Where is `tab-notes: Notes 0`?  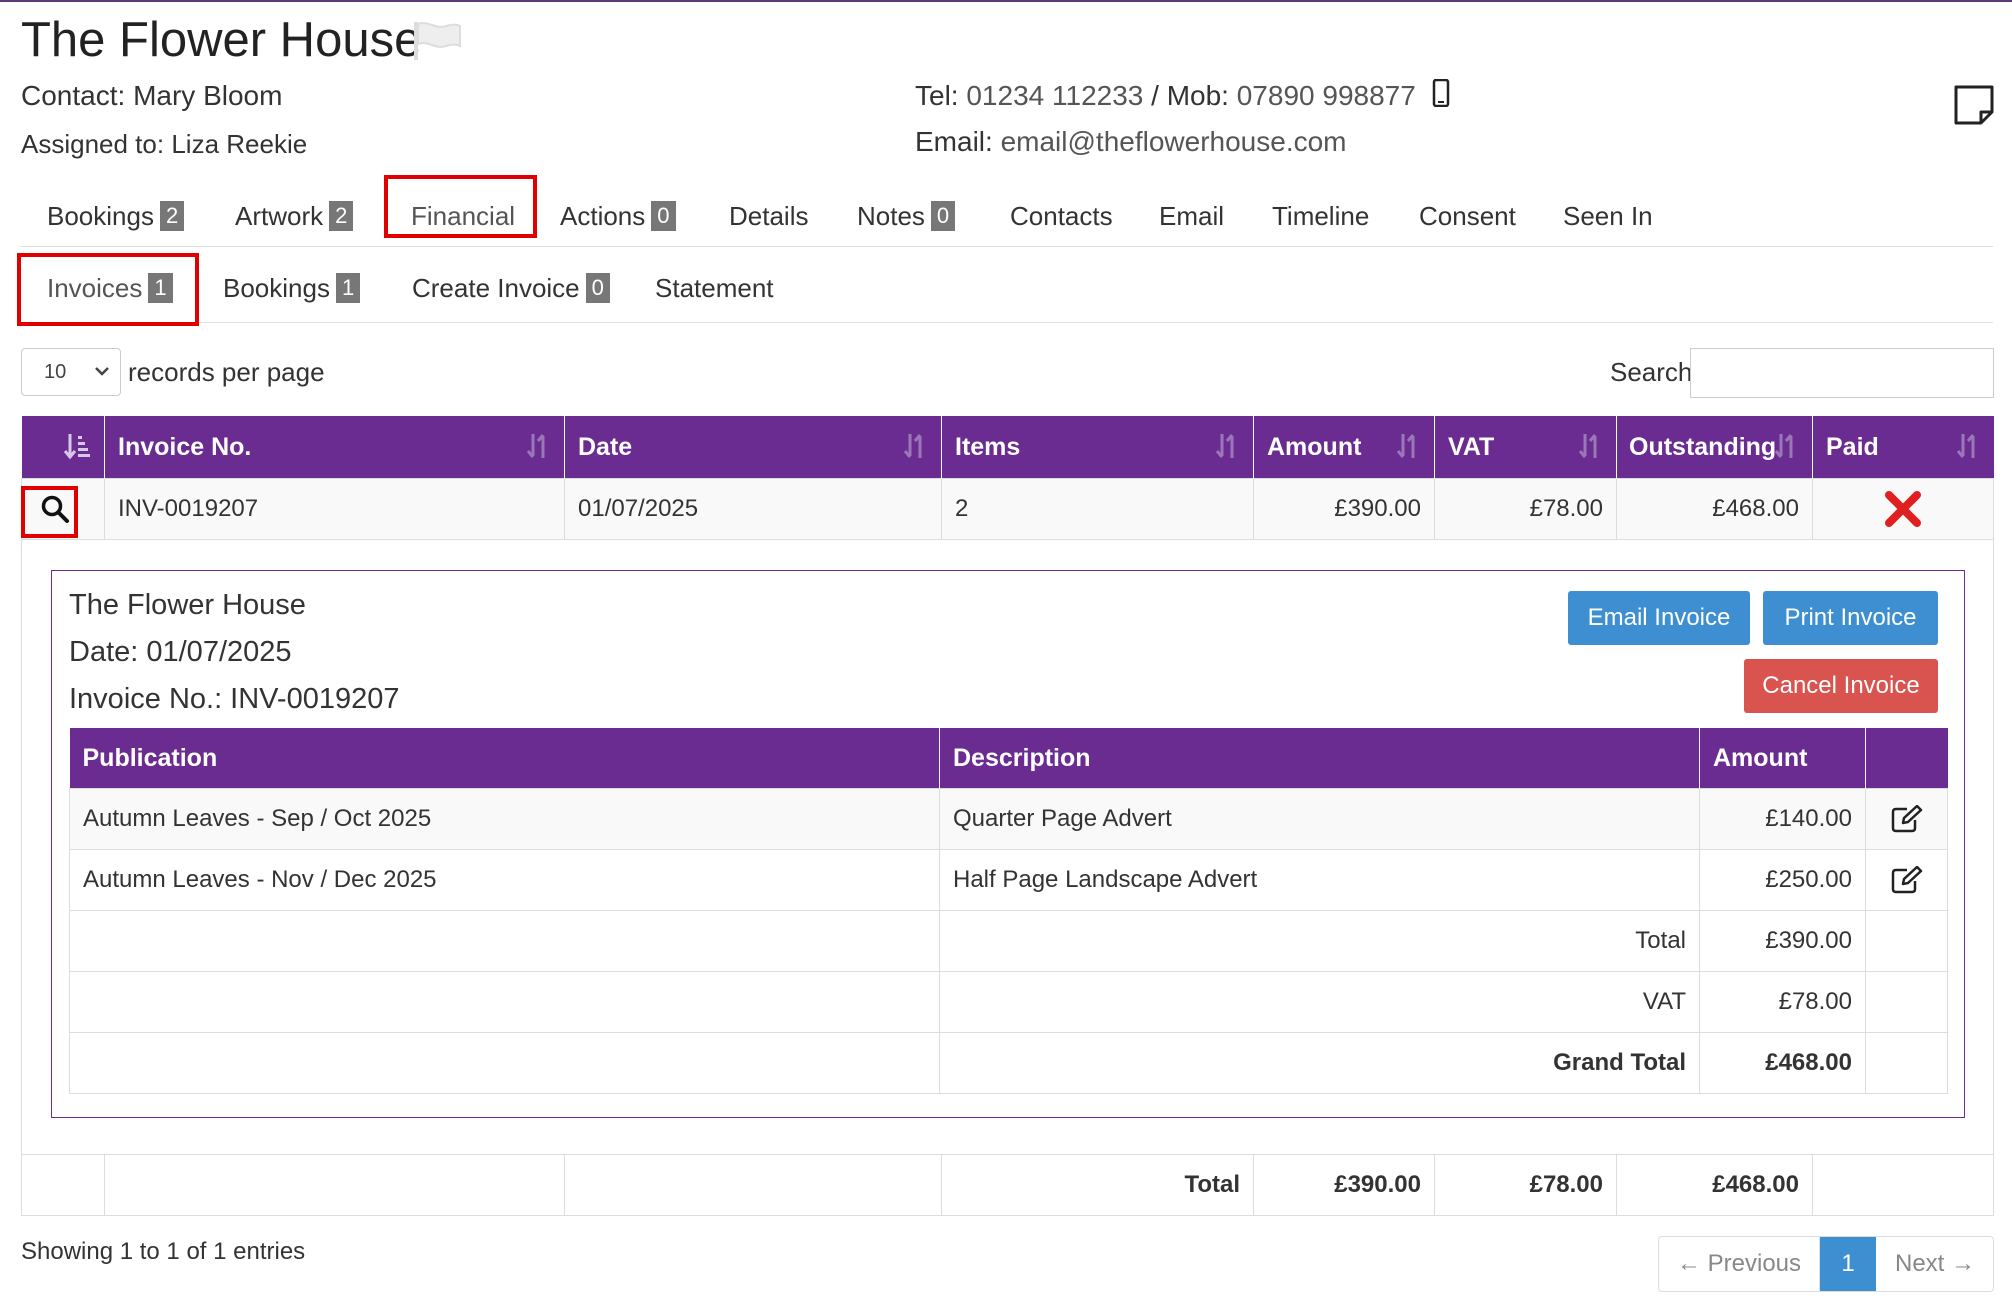 tab-notes: Notes 0 is located at coordinates (906, 218).